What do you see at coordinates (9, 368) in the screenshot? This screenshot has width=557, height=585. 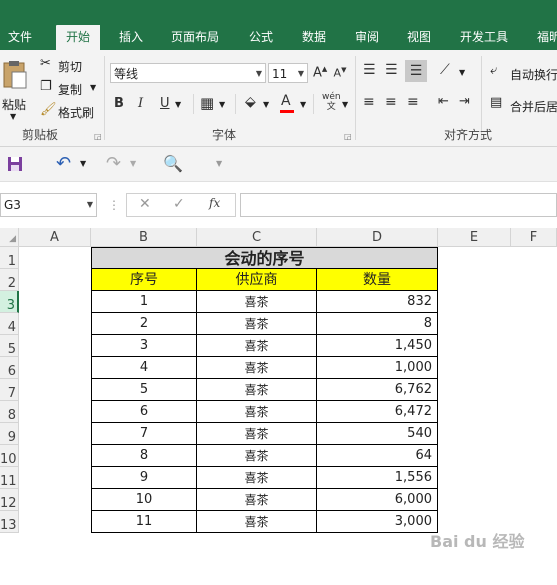 I see `row-header: 6` at bounding box center [9, 368].